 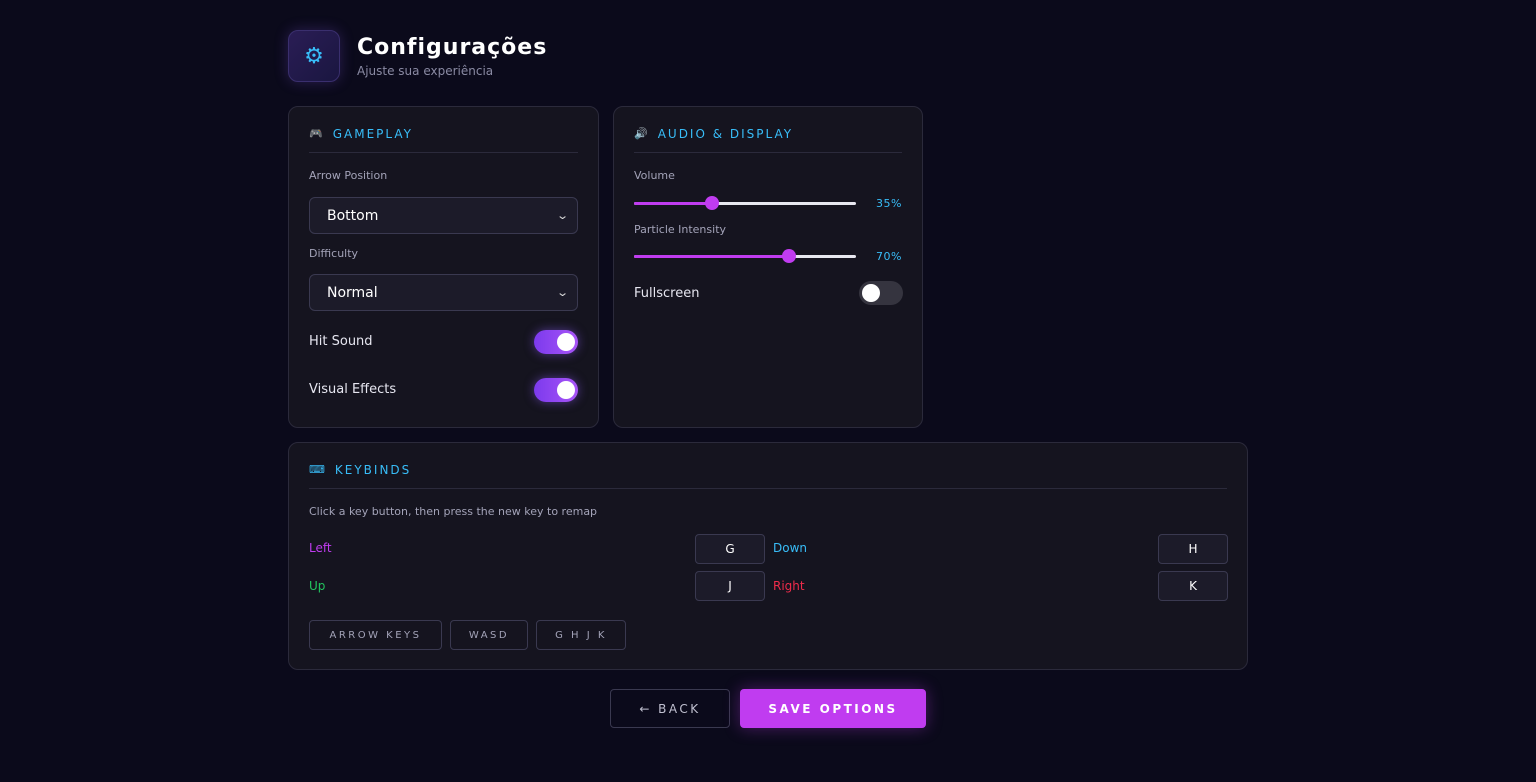 I want to click on preset-wasd-button: WASD, so click(x=489, y=635).